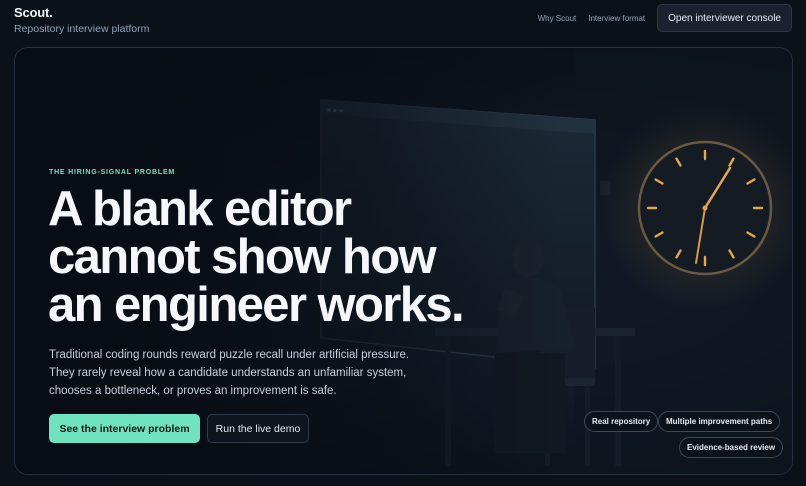 This screenshot has width=806, height=486. Describe the element at coordinates (258, 428) in the screenshot. I see `run-live-demo-button: Run the live demo` at that location.